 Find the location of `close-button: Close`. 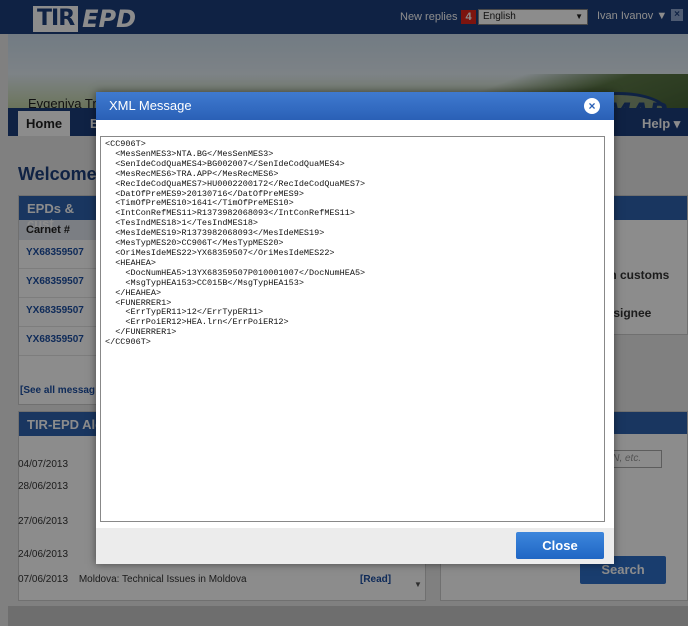

close-button: Close is located at coordinates (560, 545).